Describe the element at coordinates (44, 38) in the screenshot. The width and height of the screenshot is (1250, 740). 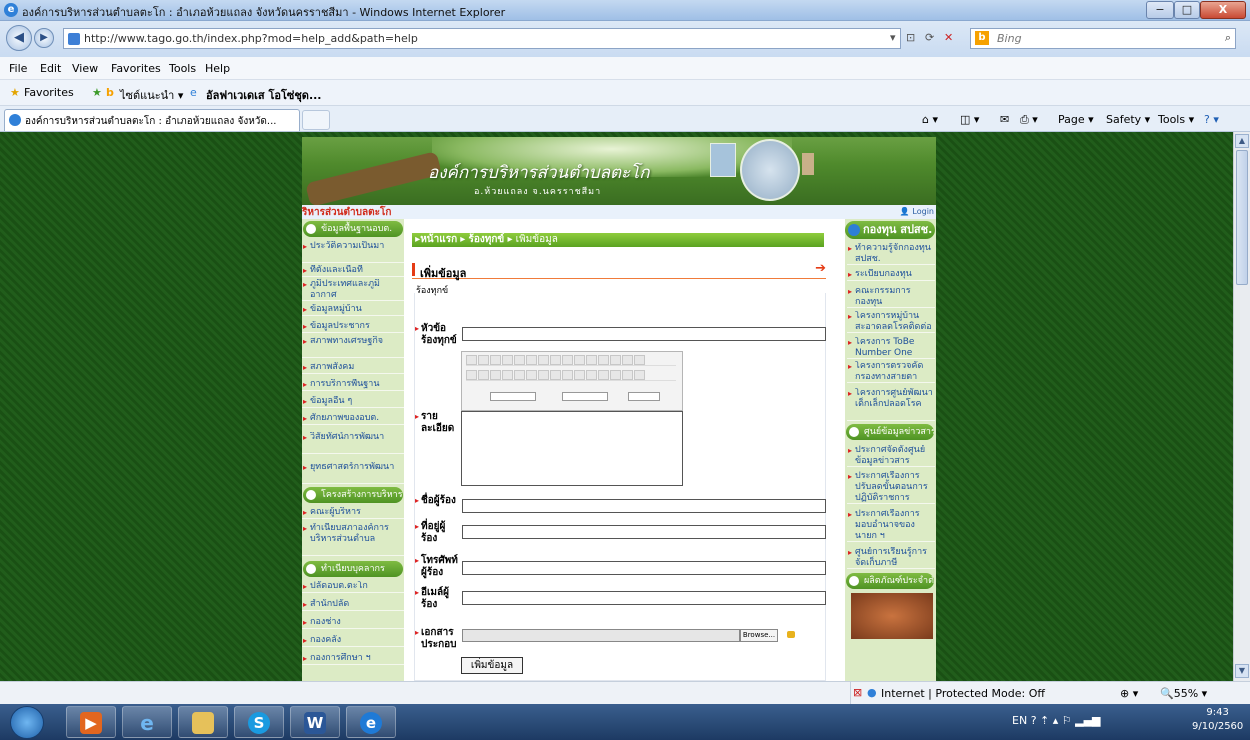
I see `forward-button: ▶` at that location.